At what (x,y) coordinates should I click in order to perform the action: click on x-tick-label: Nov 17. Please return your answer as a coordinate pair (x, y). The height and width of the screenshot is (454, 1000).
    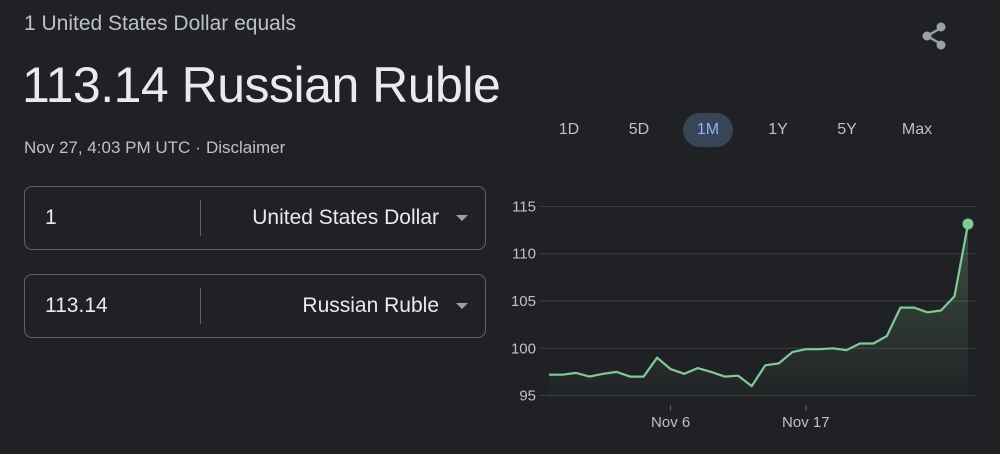
    Looking at the image, I should click on (806, 422).